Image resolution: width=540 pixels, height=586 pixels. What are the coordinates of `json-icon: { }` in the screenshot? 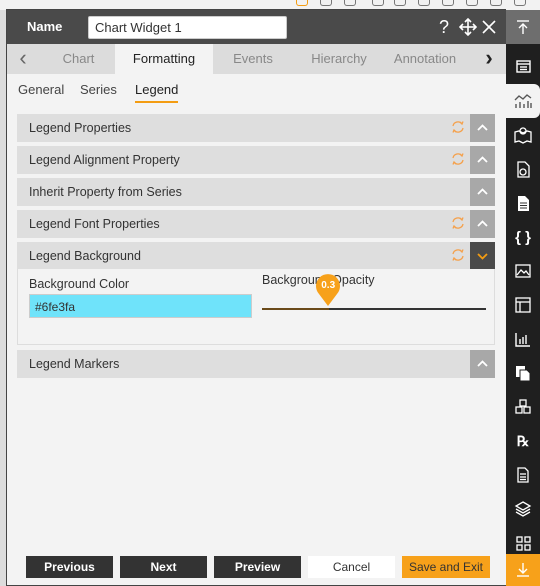 It's located at (523, 237).